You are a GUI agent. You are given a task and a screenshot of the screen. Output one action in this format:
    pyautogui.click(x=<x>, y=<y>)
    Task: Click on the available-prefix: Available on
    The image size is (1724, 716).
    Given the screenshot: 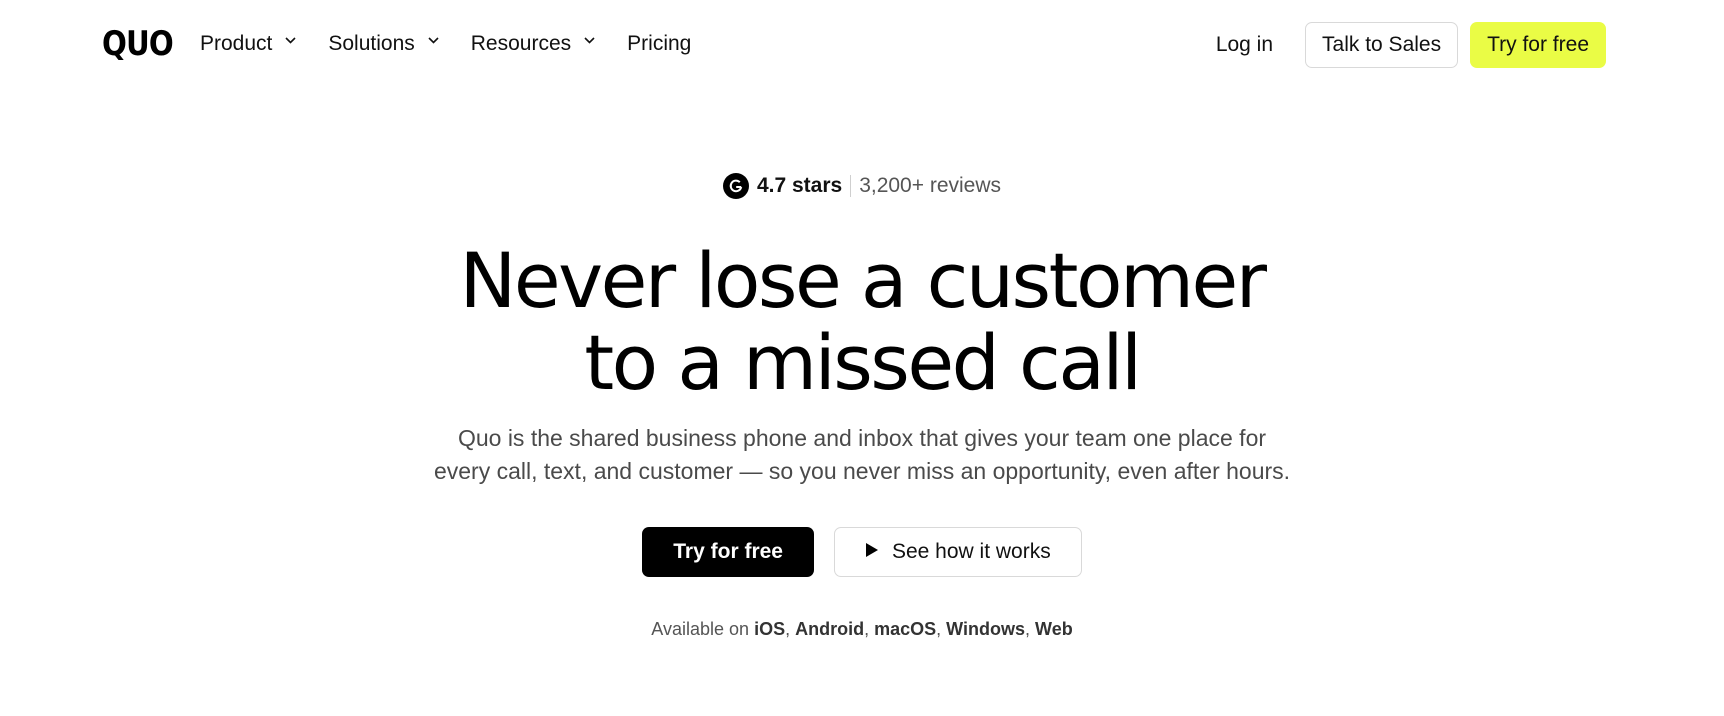 What is the action you would take?
    pyautogui.click(x=700, y=629)
    